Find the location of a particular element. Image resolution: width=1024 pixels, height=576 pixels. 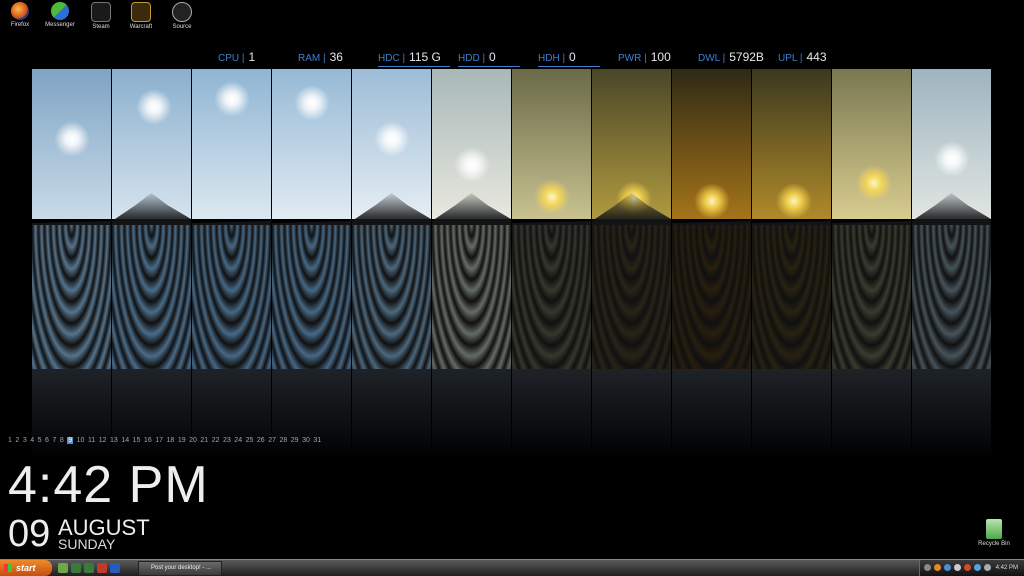

stat-key: DWL | is located at coordinates (712, 58).